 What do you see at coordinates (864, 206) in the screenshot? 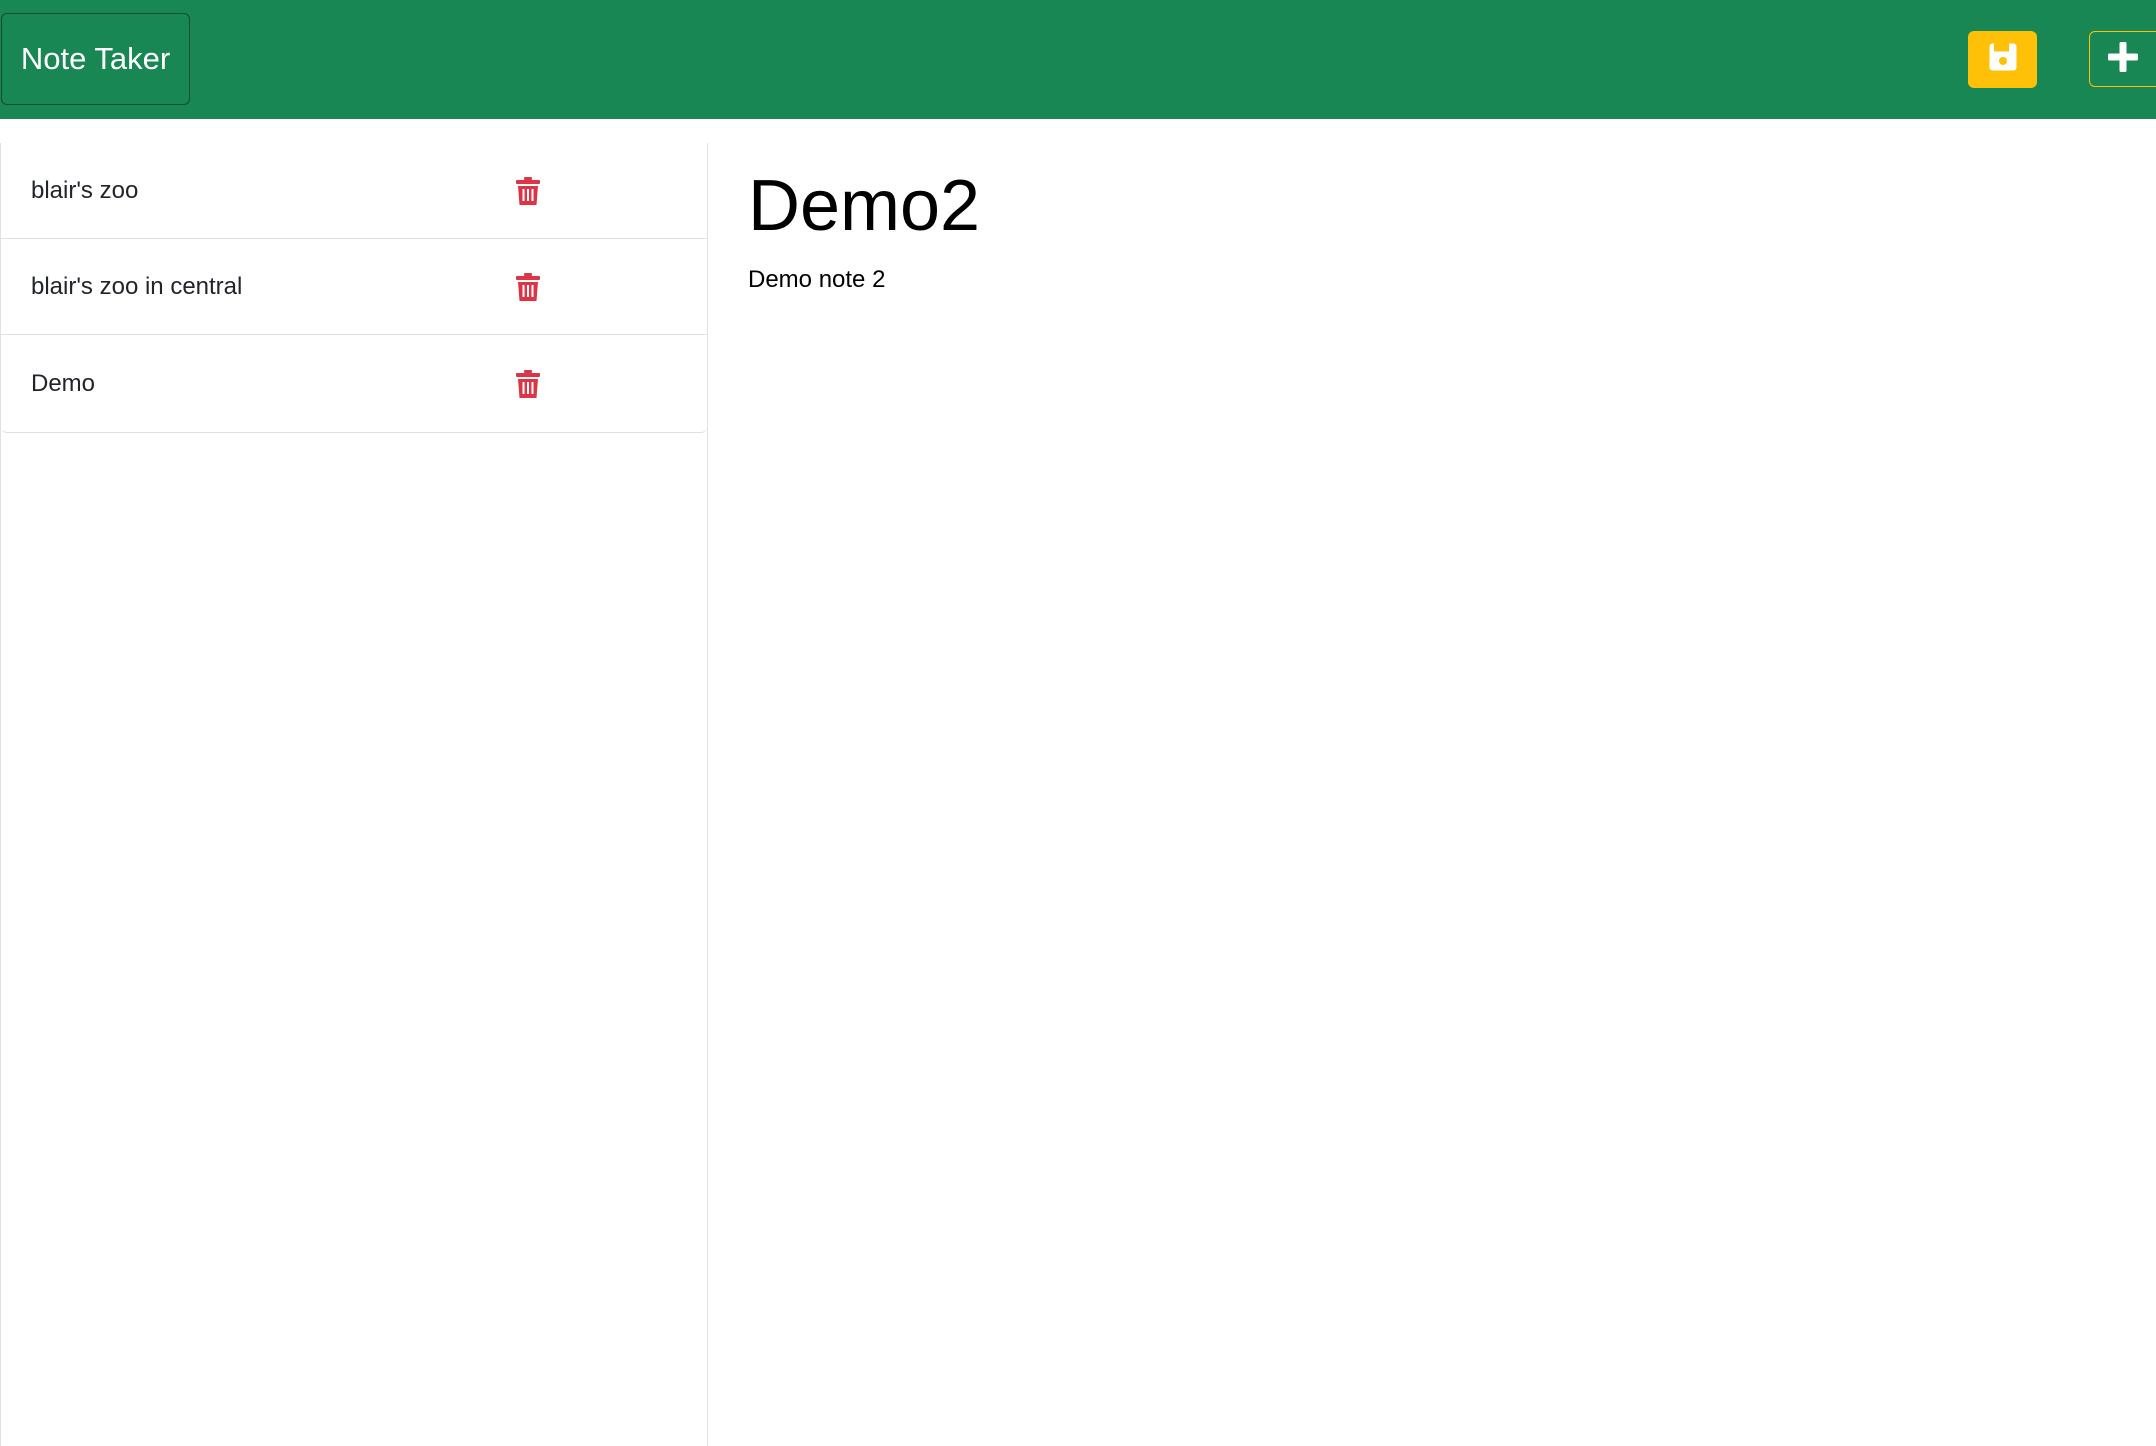
I see `note-title-input: Demo2` at bounding box center [864, 206].